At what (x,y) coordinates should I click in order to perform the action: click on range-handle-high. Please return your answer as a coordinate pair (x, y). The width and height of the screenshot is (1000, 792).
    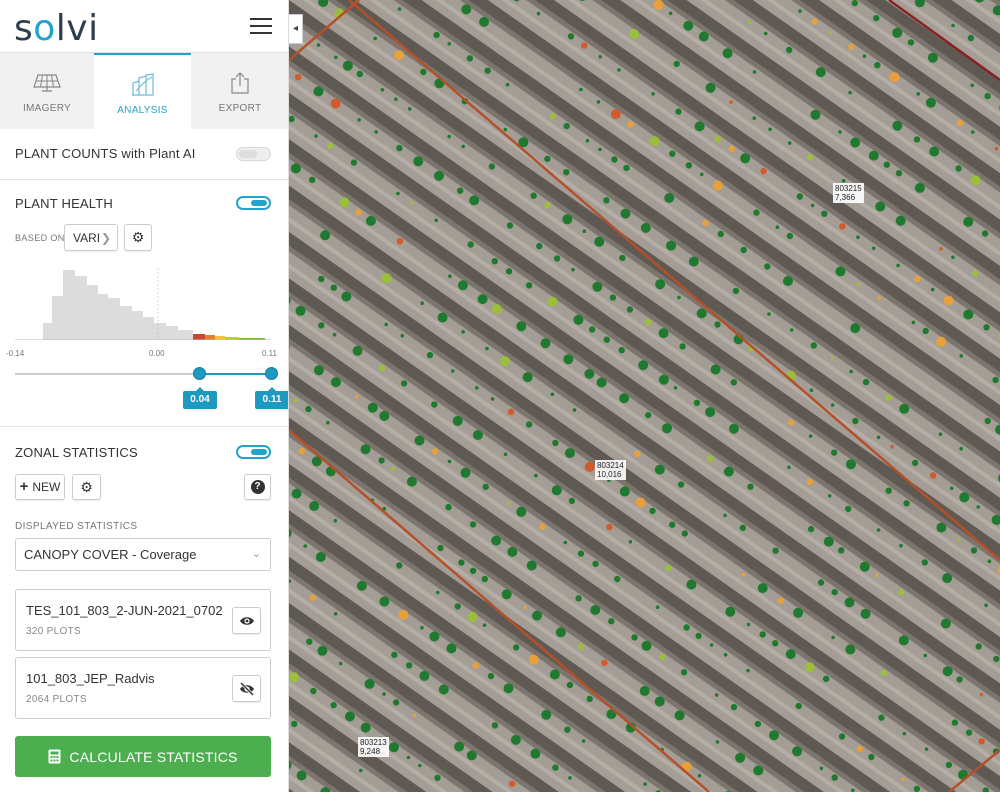
    Looking at the image, I should click on (271, 373).